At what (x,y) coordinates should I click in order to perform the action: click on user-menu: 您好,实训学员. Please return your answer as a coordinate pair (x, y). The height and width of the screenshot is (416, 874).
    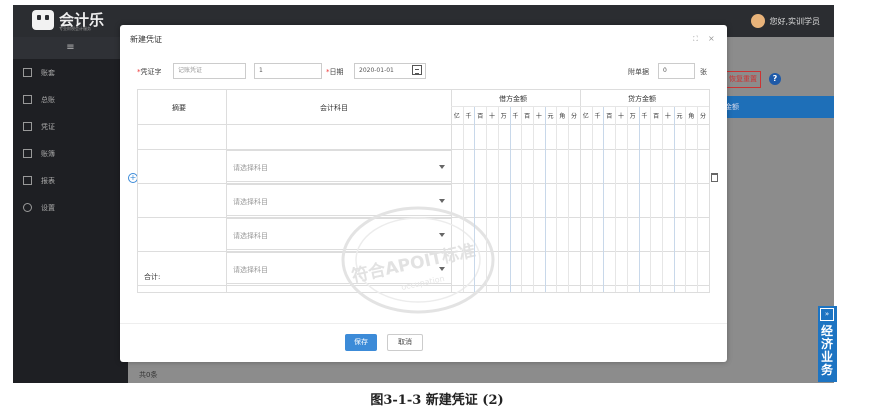
    Looking at the image, I should click on (785, 21).